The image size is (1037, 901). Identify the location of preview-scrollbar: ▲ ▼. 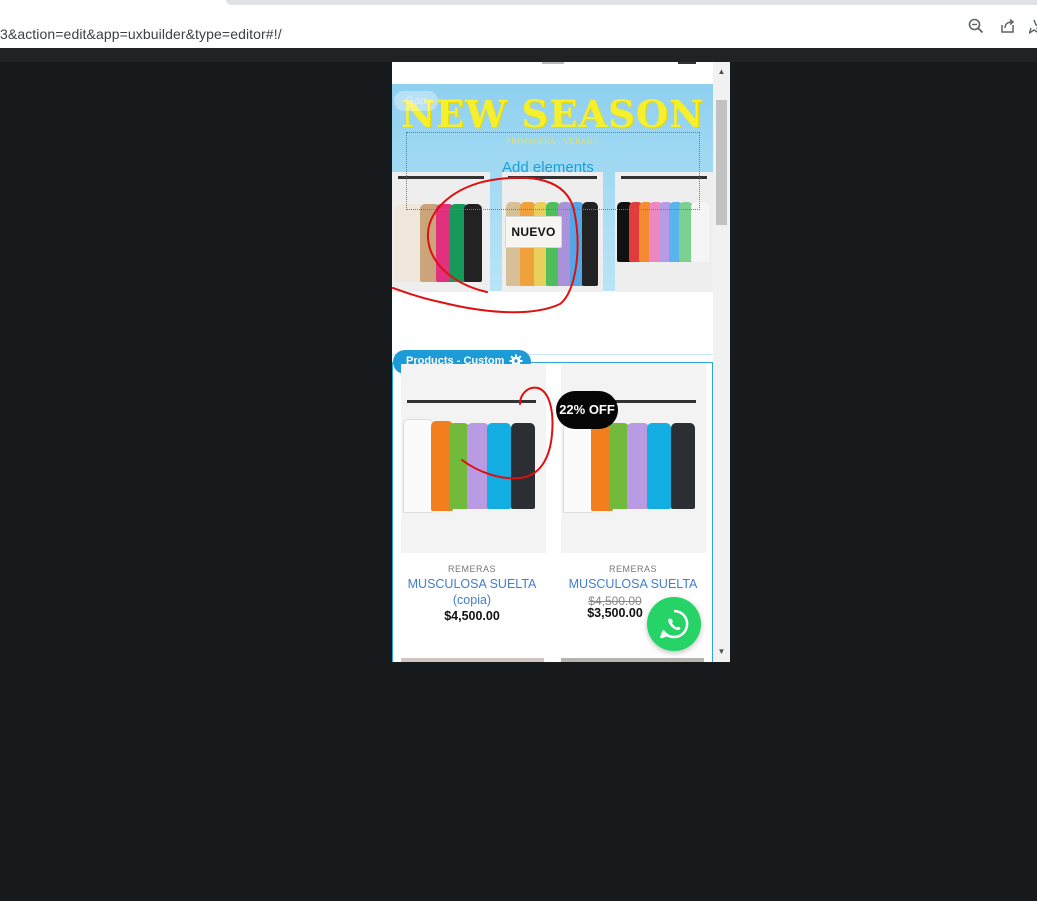
(721, 362).